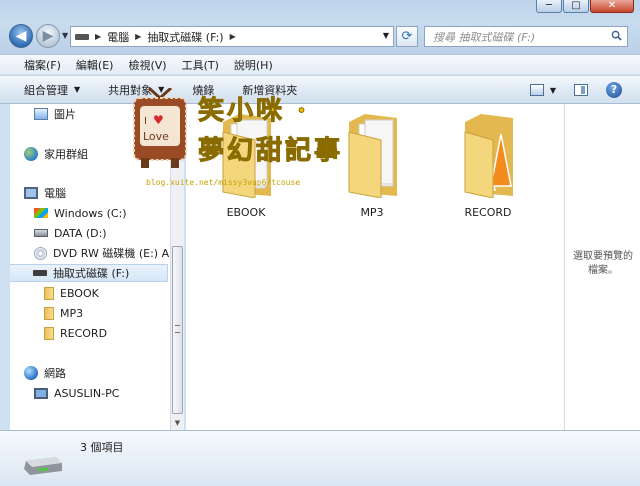  I want to click on nav-item-homegroup: 家用群組, so click(56, 154).